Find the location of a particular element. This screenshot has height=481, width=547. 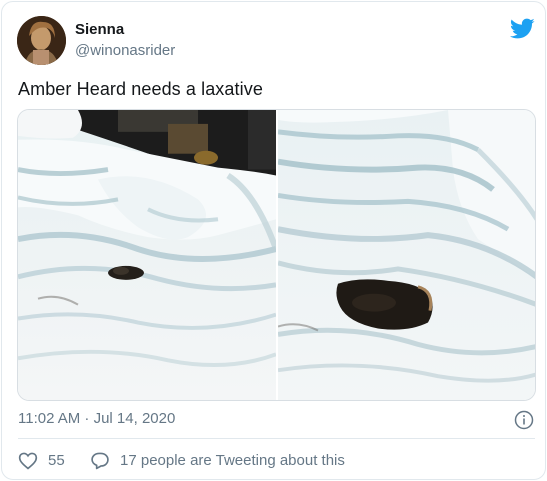

tweet-text: Amber Heard needs a laxative is located at coordinates (140, 89).